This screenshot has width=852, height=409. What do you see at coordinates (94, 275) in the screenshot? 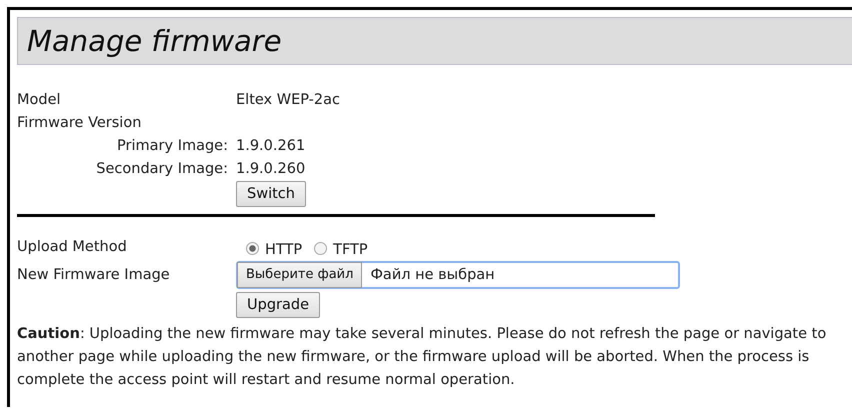
I see `field-label: New Firmware Image` at bounding box center [94, 275].